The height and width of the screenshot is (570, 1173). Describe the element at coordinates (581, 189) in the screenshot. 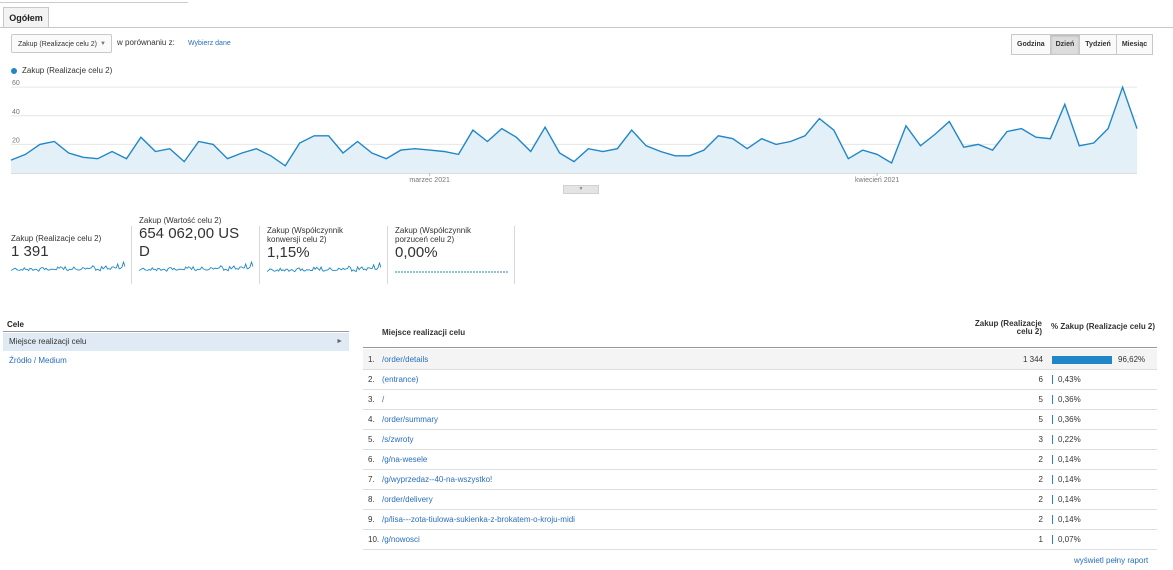

I see `chart-collapse-handle: ▼` at that location.